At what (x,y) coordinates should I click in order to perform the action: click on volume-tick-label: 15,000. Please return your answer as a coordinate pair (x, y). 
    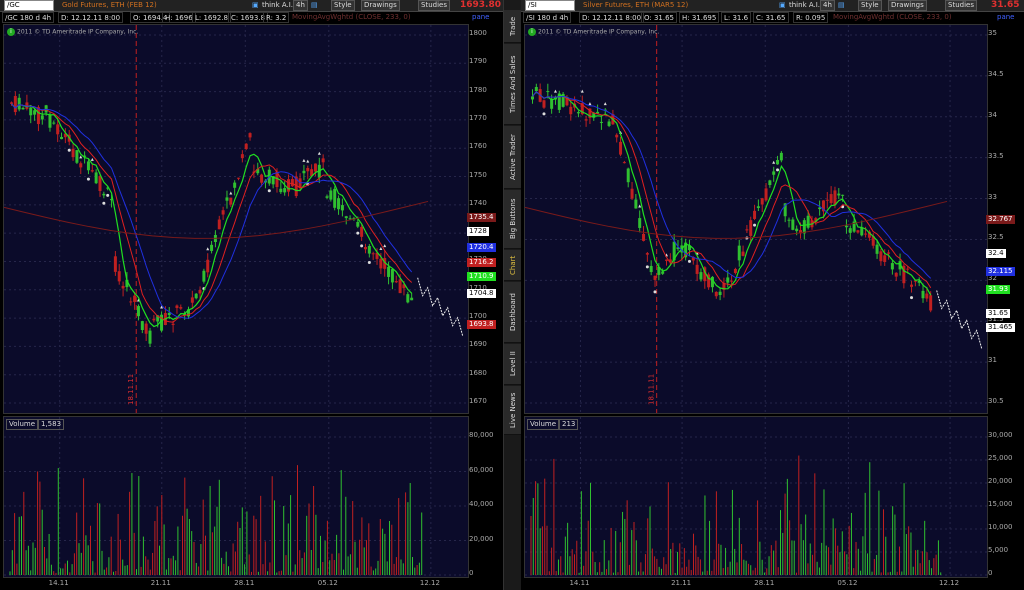
    Looking at the image, I should click on (1000, 504).